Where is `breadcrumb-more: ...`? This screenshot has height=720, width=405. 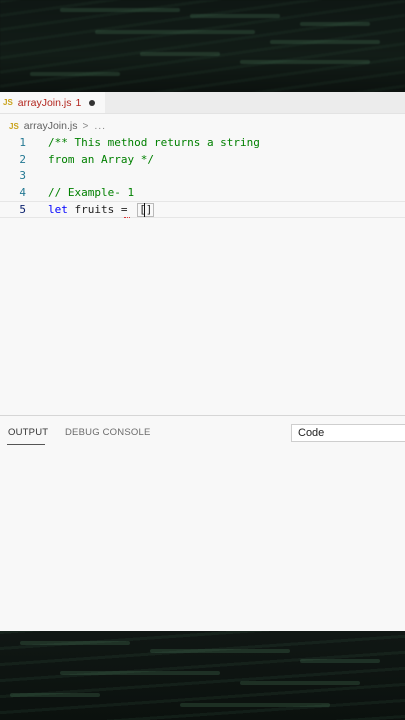
breadcrumb-more: ... is located at coordinates (100, 126).